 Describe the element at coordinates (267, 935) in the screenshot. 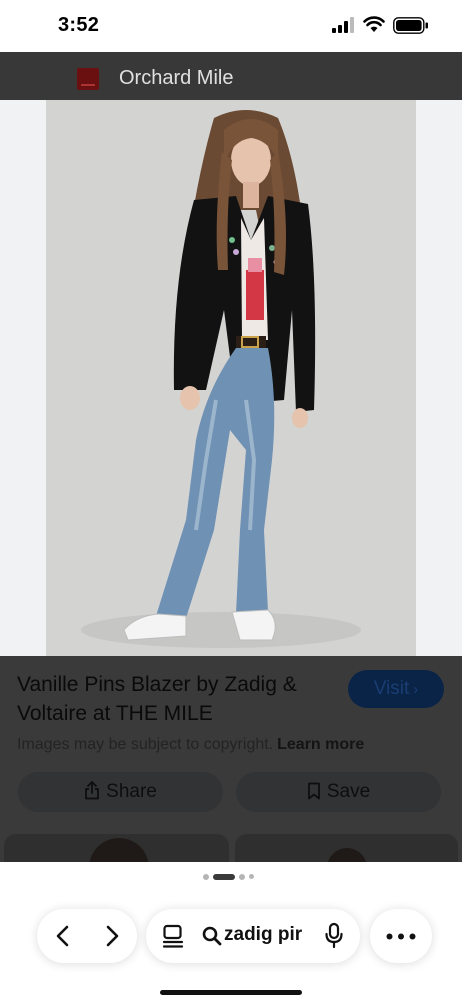

I see `search-query: zadig pir` at that location.